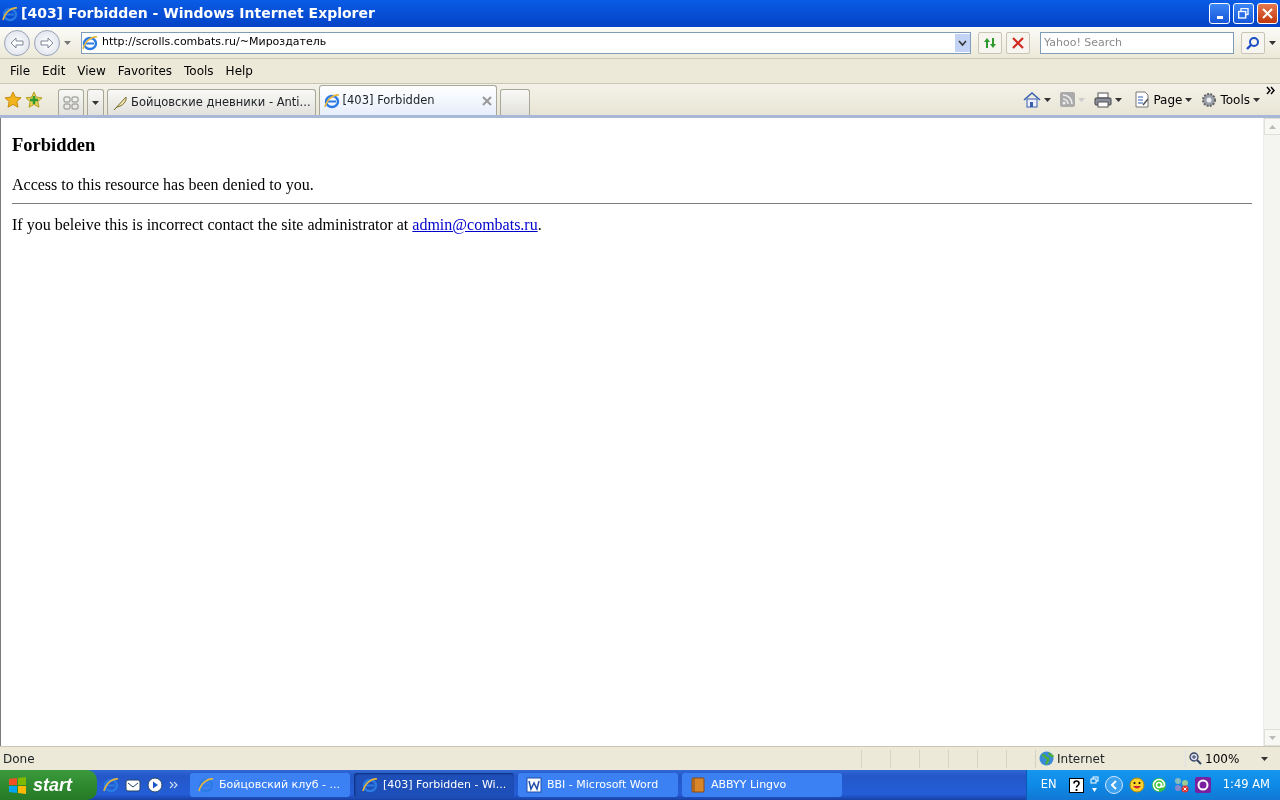 The width and height of the screenshot is (1280, 800). Describe the element at coordinates (962, 42) in the screenshot. I see `dropdown-icon` at that location.